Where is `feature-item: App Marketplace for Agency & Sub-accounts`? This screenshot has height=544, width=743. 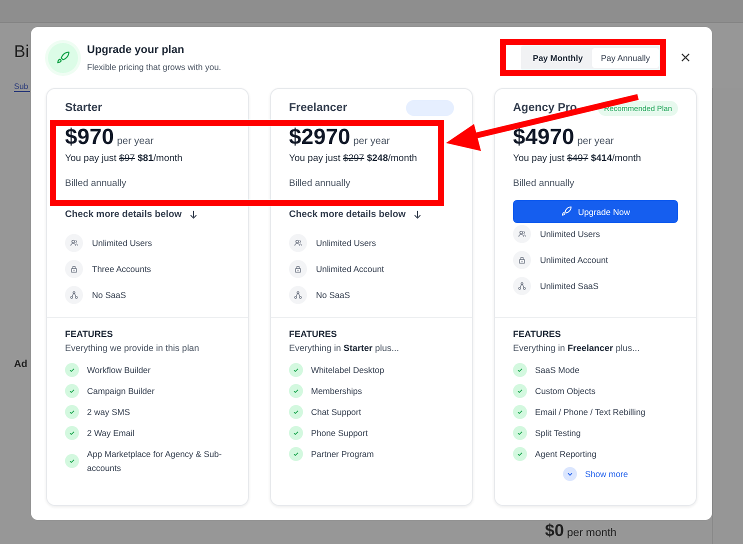 feature-item: App Marketplace for Agency & Sub-accounts is located at coordinates (155, 461).